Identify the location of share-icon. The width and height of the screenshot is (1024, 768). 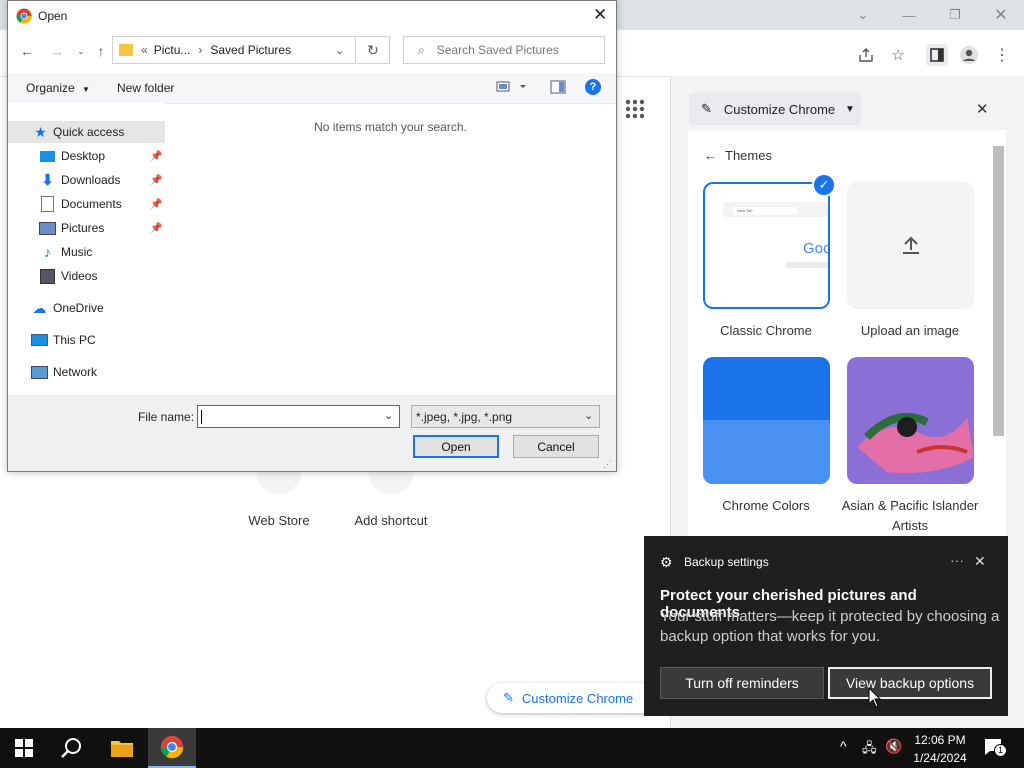
(866, 55).